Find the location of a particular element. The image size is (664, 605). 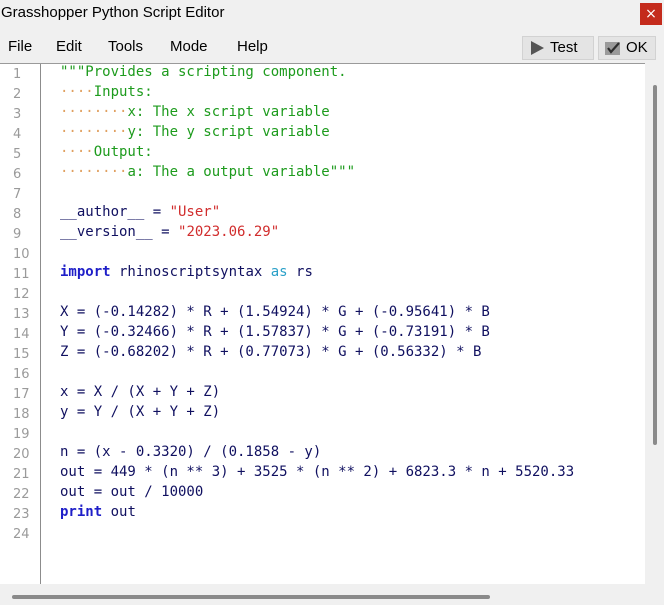

line-number: 4 is located at coordinates (17, 134).